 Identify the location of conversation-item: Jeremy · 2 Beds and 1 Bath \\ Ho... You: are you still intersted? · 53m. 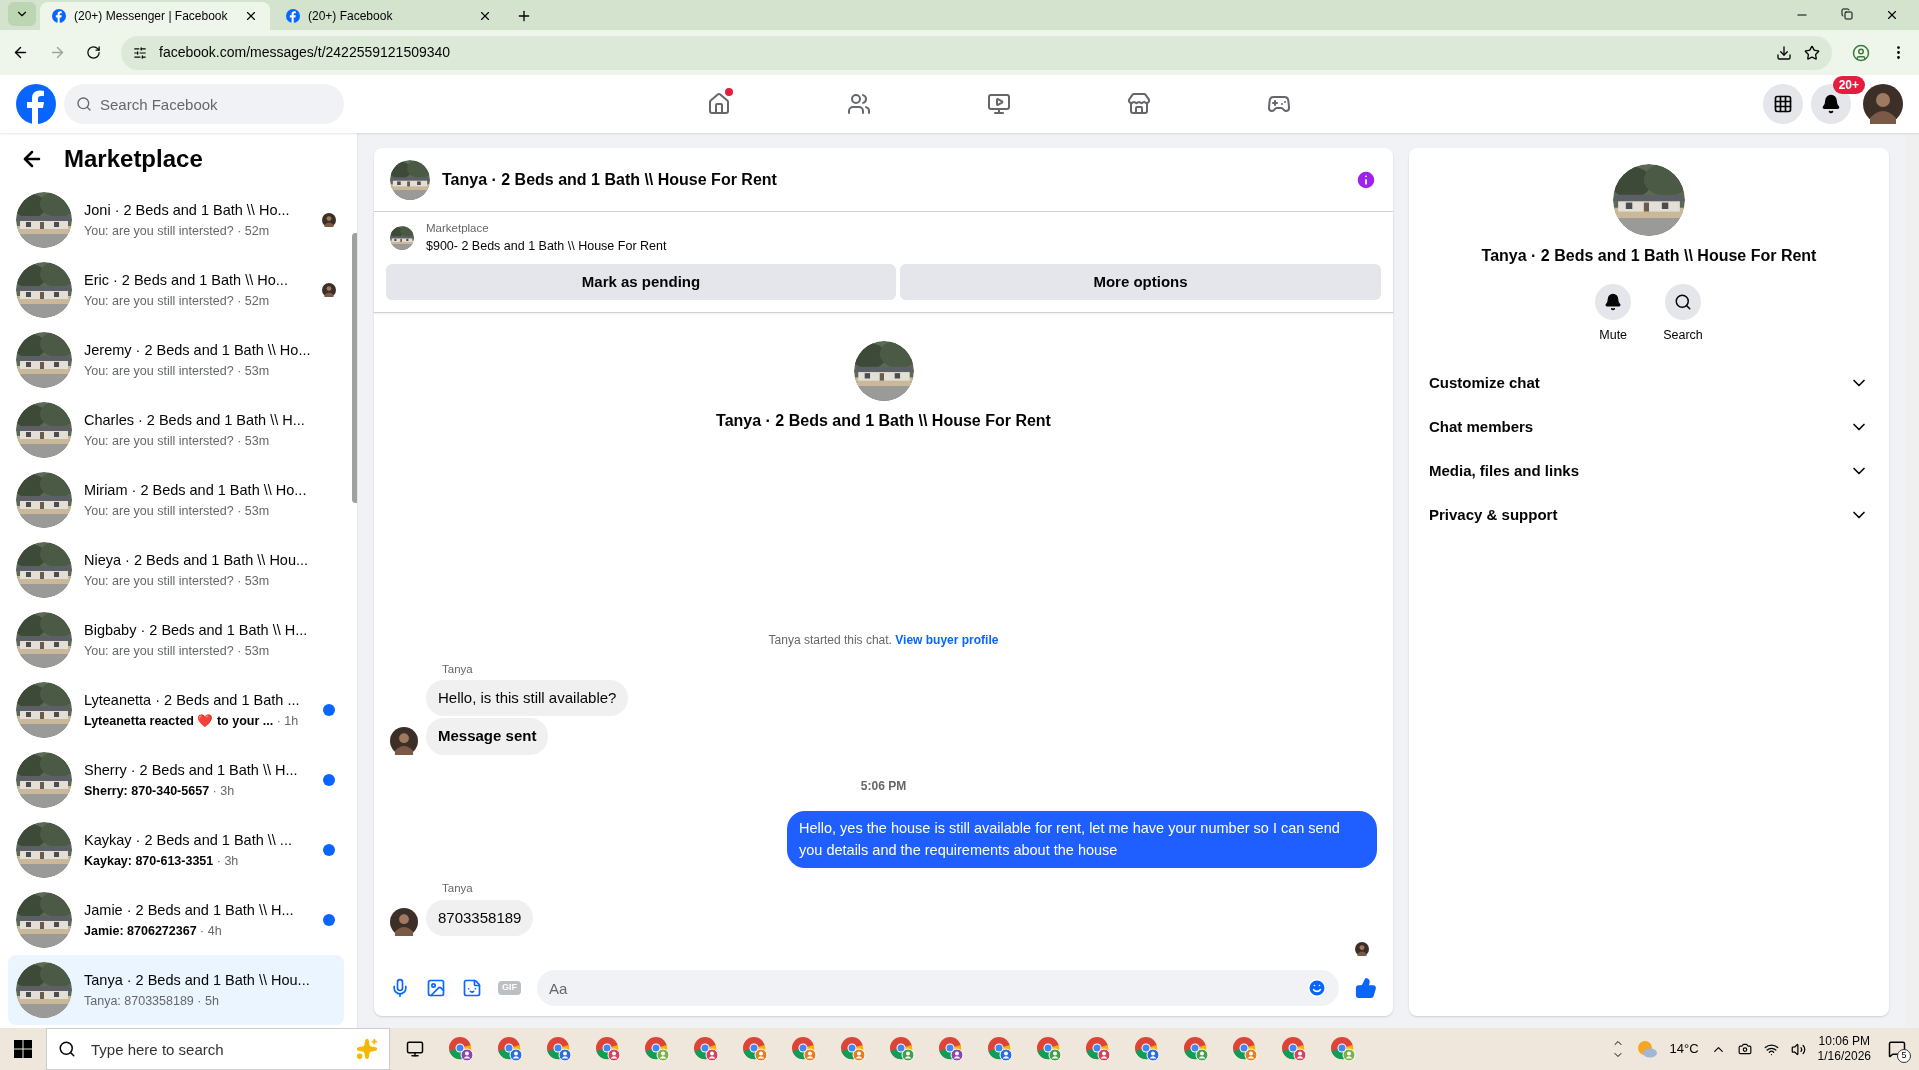
(176, 360).